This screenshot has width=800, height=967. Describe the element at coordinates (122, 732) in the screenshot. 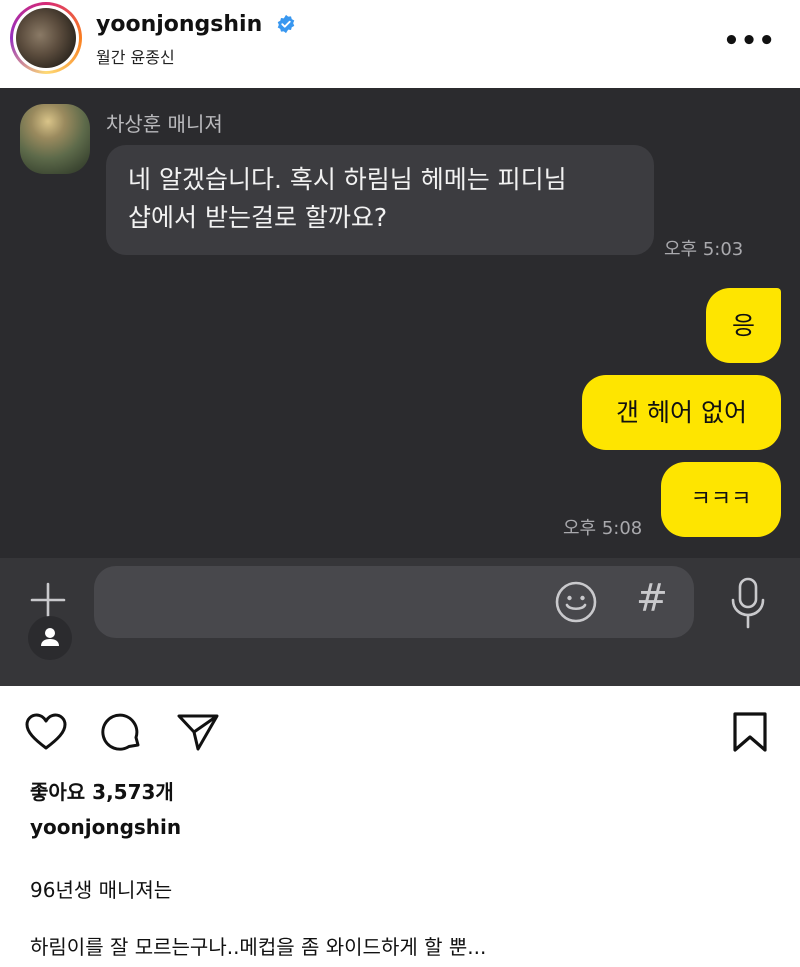

I see `comment-icon` at that location.